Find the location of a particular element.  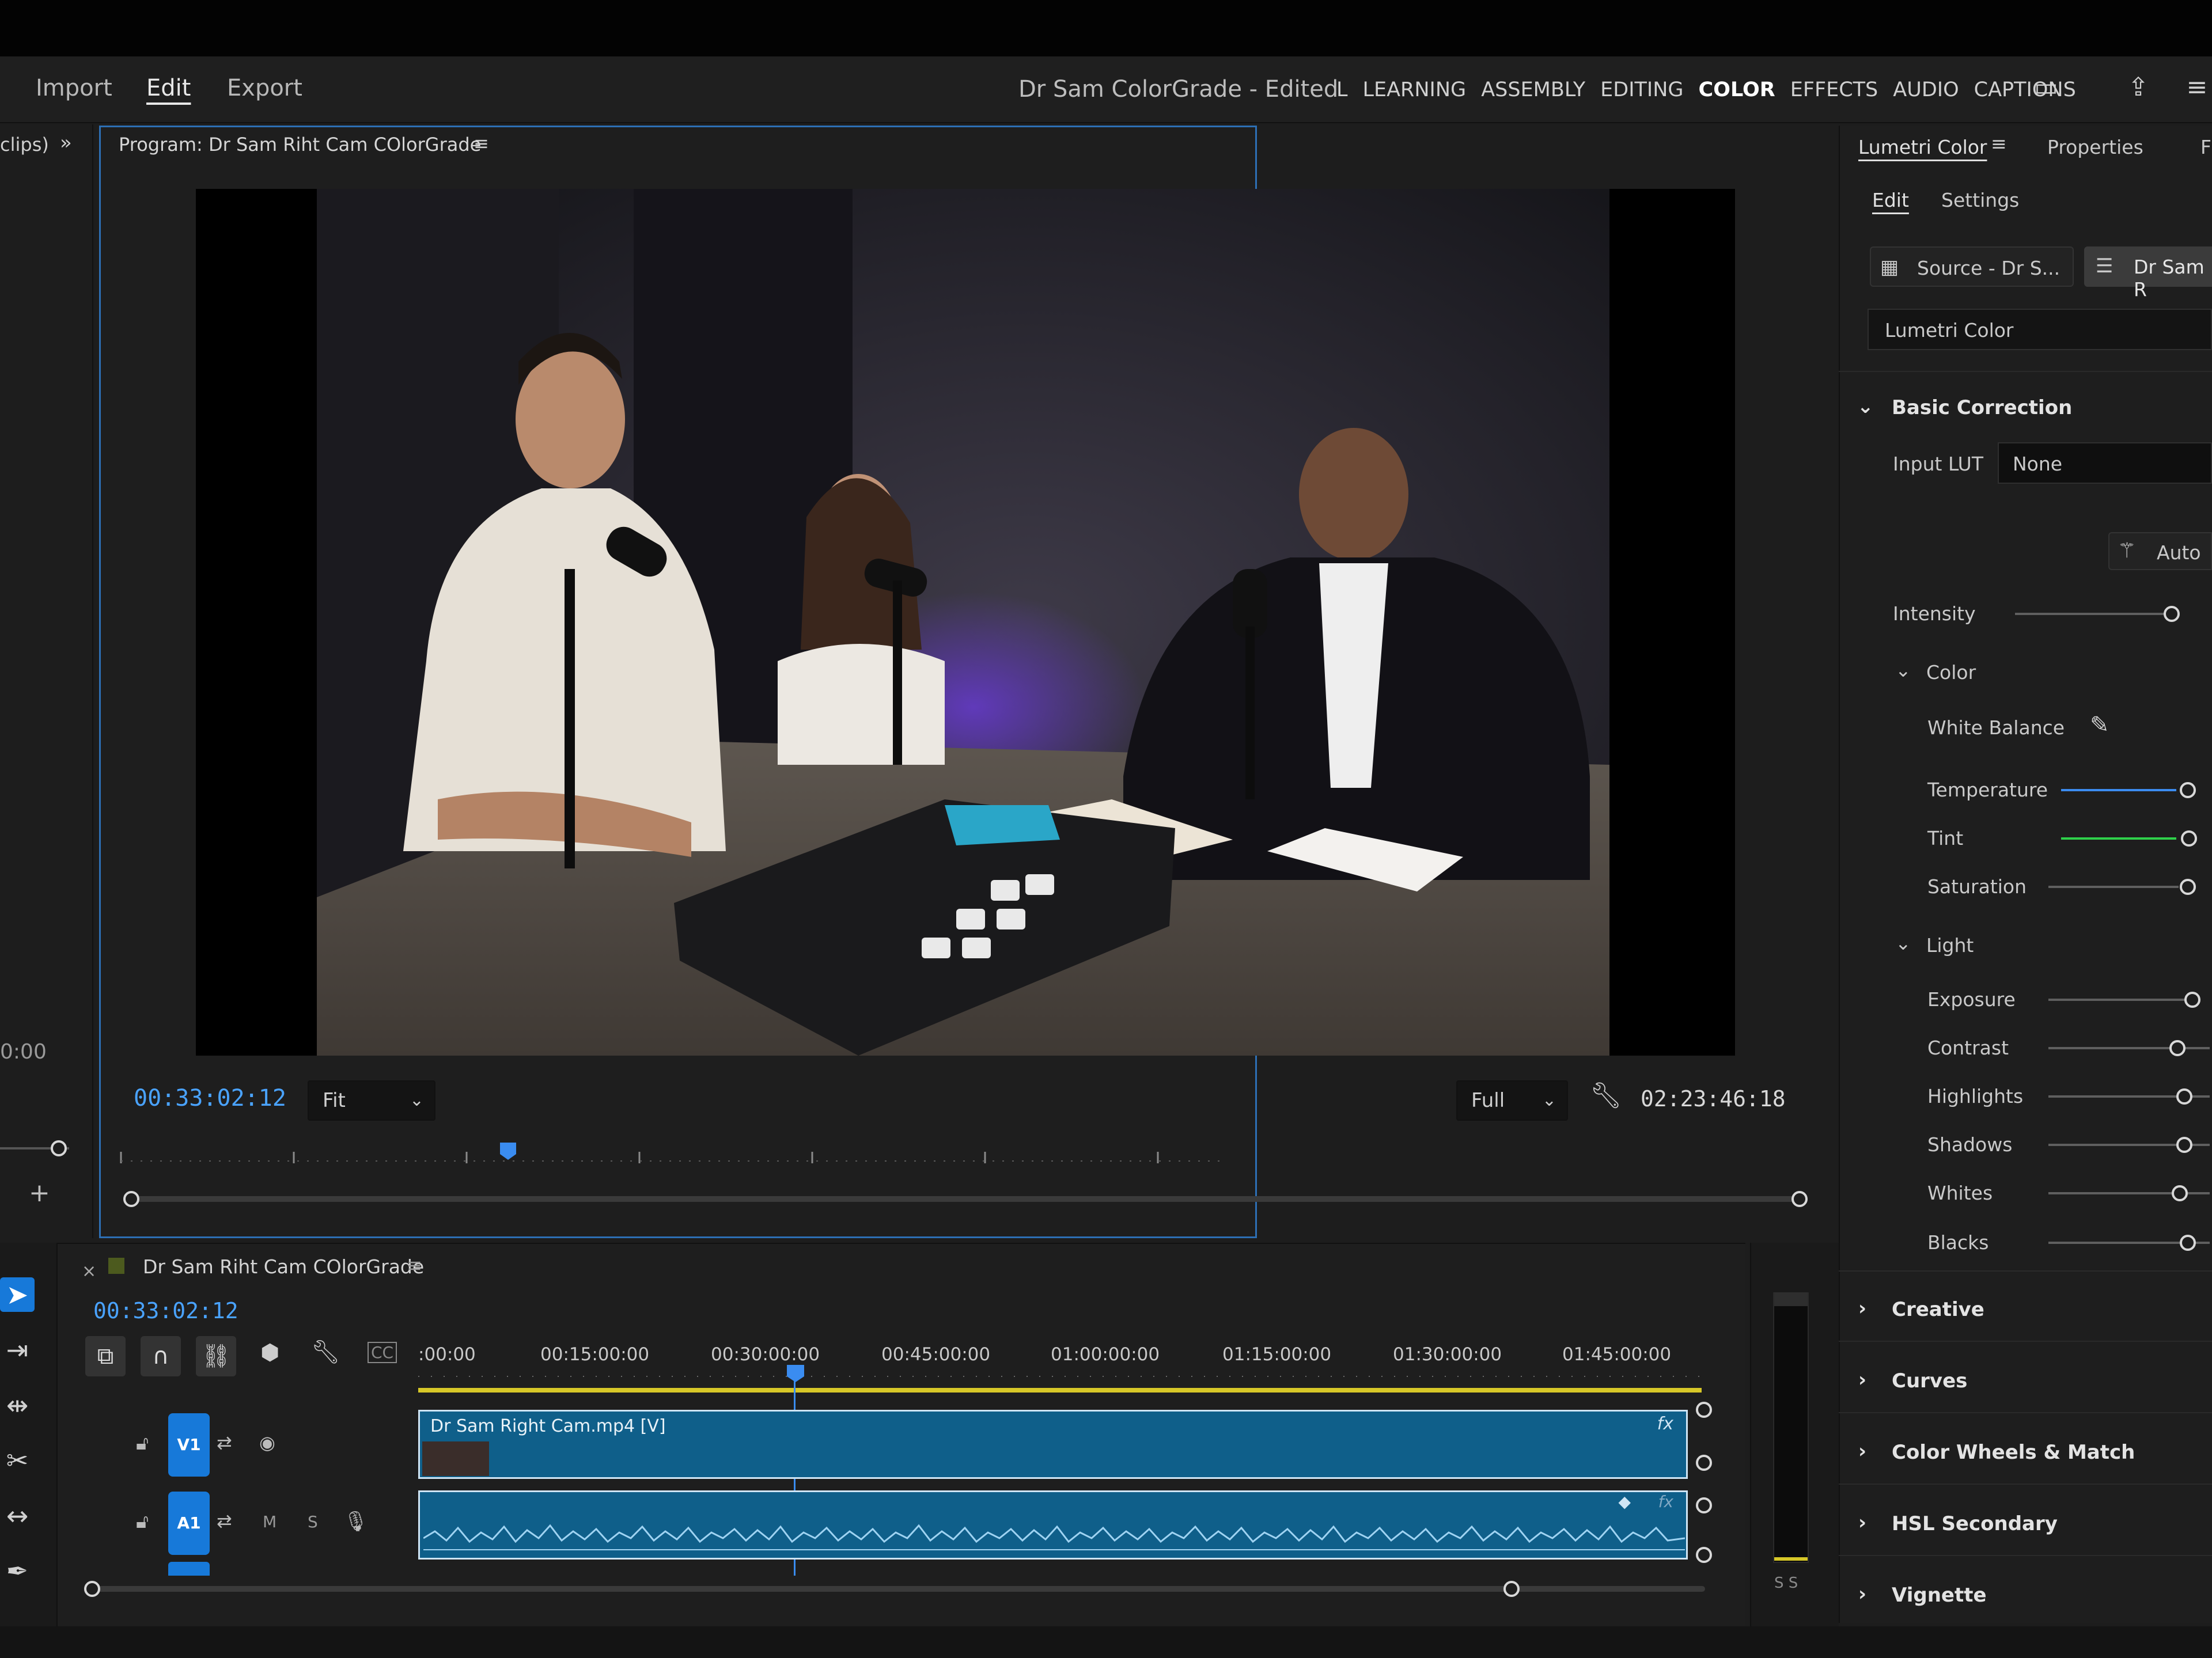

shadows-knob is located at coordinates (2184, 1145).